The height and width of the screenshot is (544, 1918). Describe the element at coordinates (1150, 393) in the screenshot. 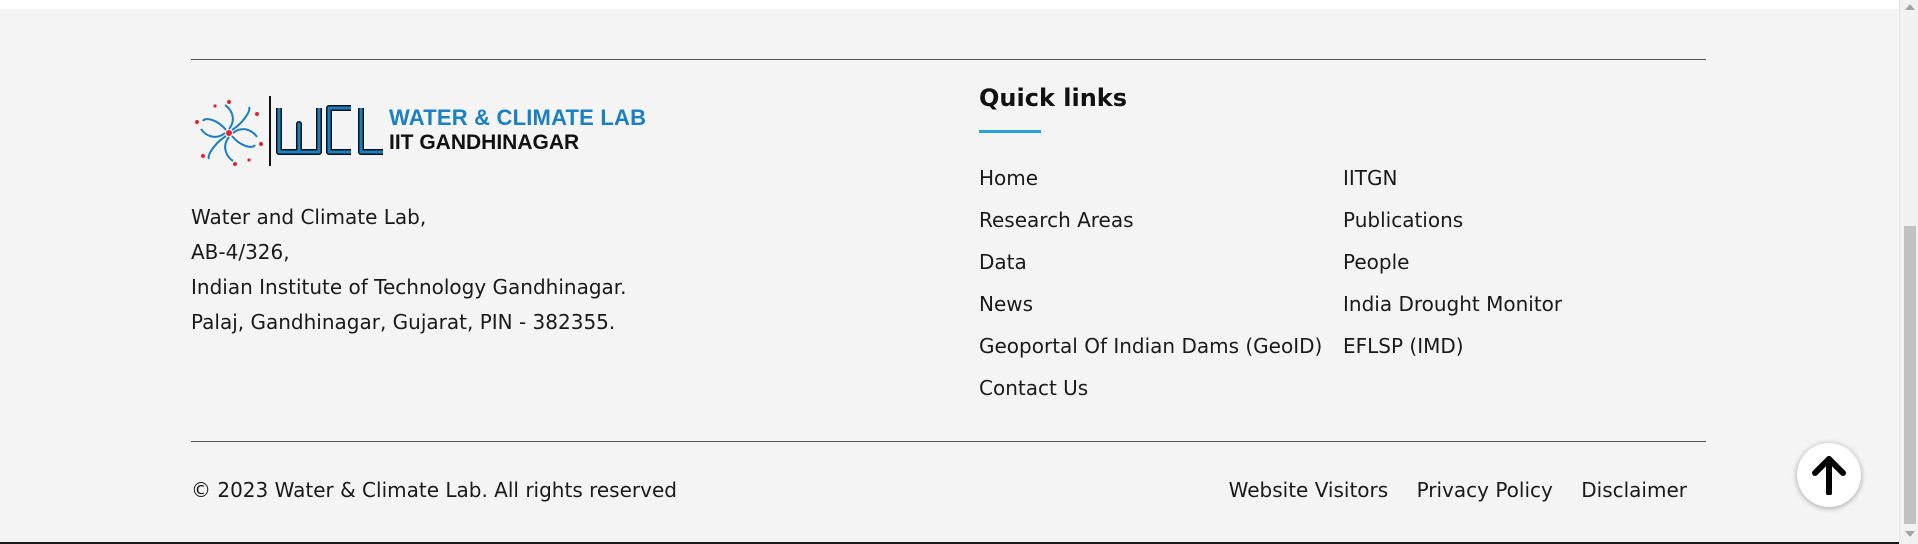

I see `link-contact-us: Contact Us` at that location.